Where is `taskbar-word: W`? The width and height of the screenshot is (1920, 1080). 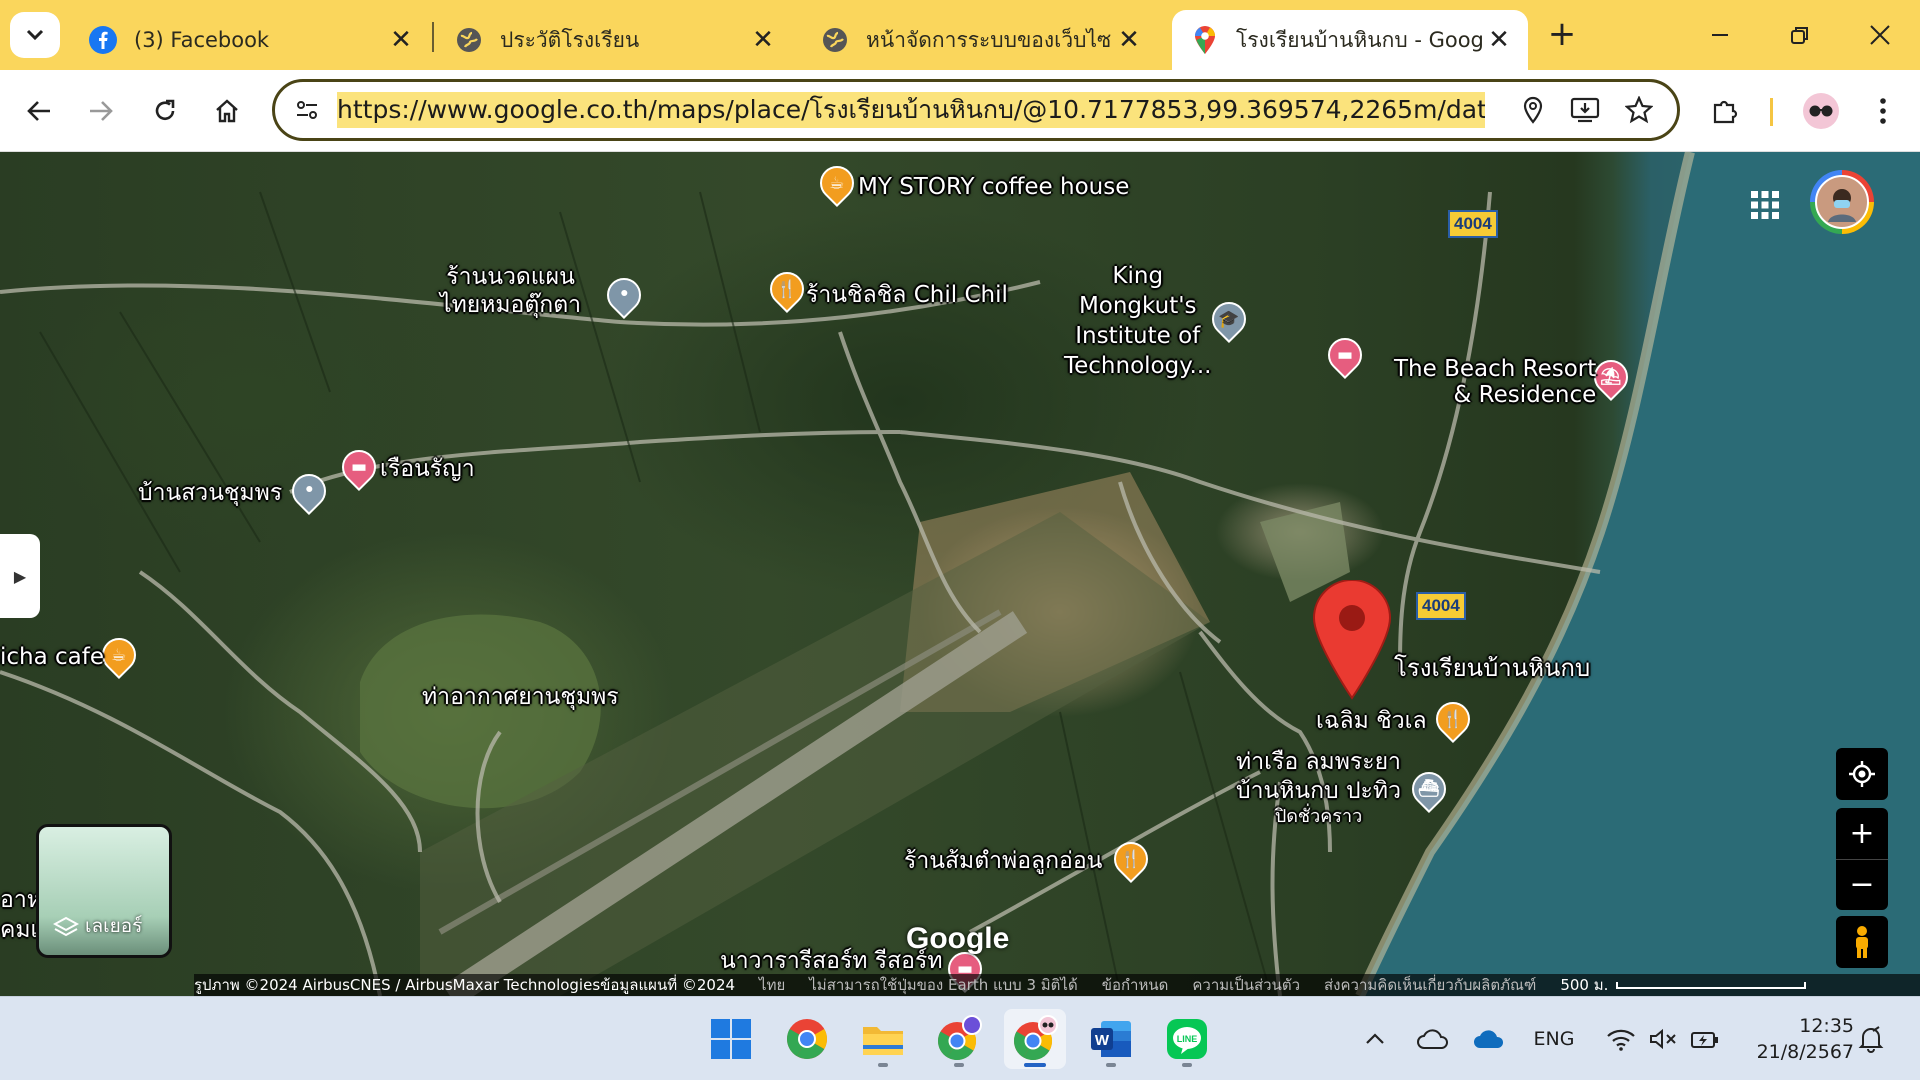
taskbar-word: W is located at coordinates (1111, 1039).